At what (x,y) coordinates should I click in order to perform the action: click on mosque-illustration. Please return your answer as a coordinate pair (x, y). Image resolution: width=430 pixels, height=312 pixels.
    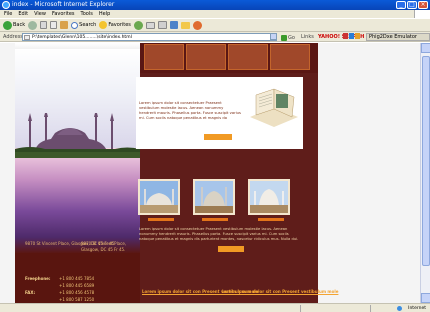
    Looking at the image, I should click on (77, 135).